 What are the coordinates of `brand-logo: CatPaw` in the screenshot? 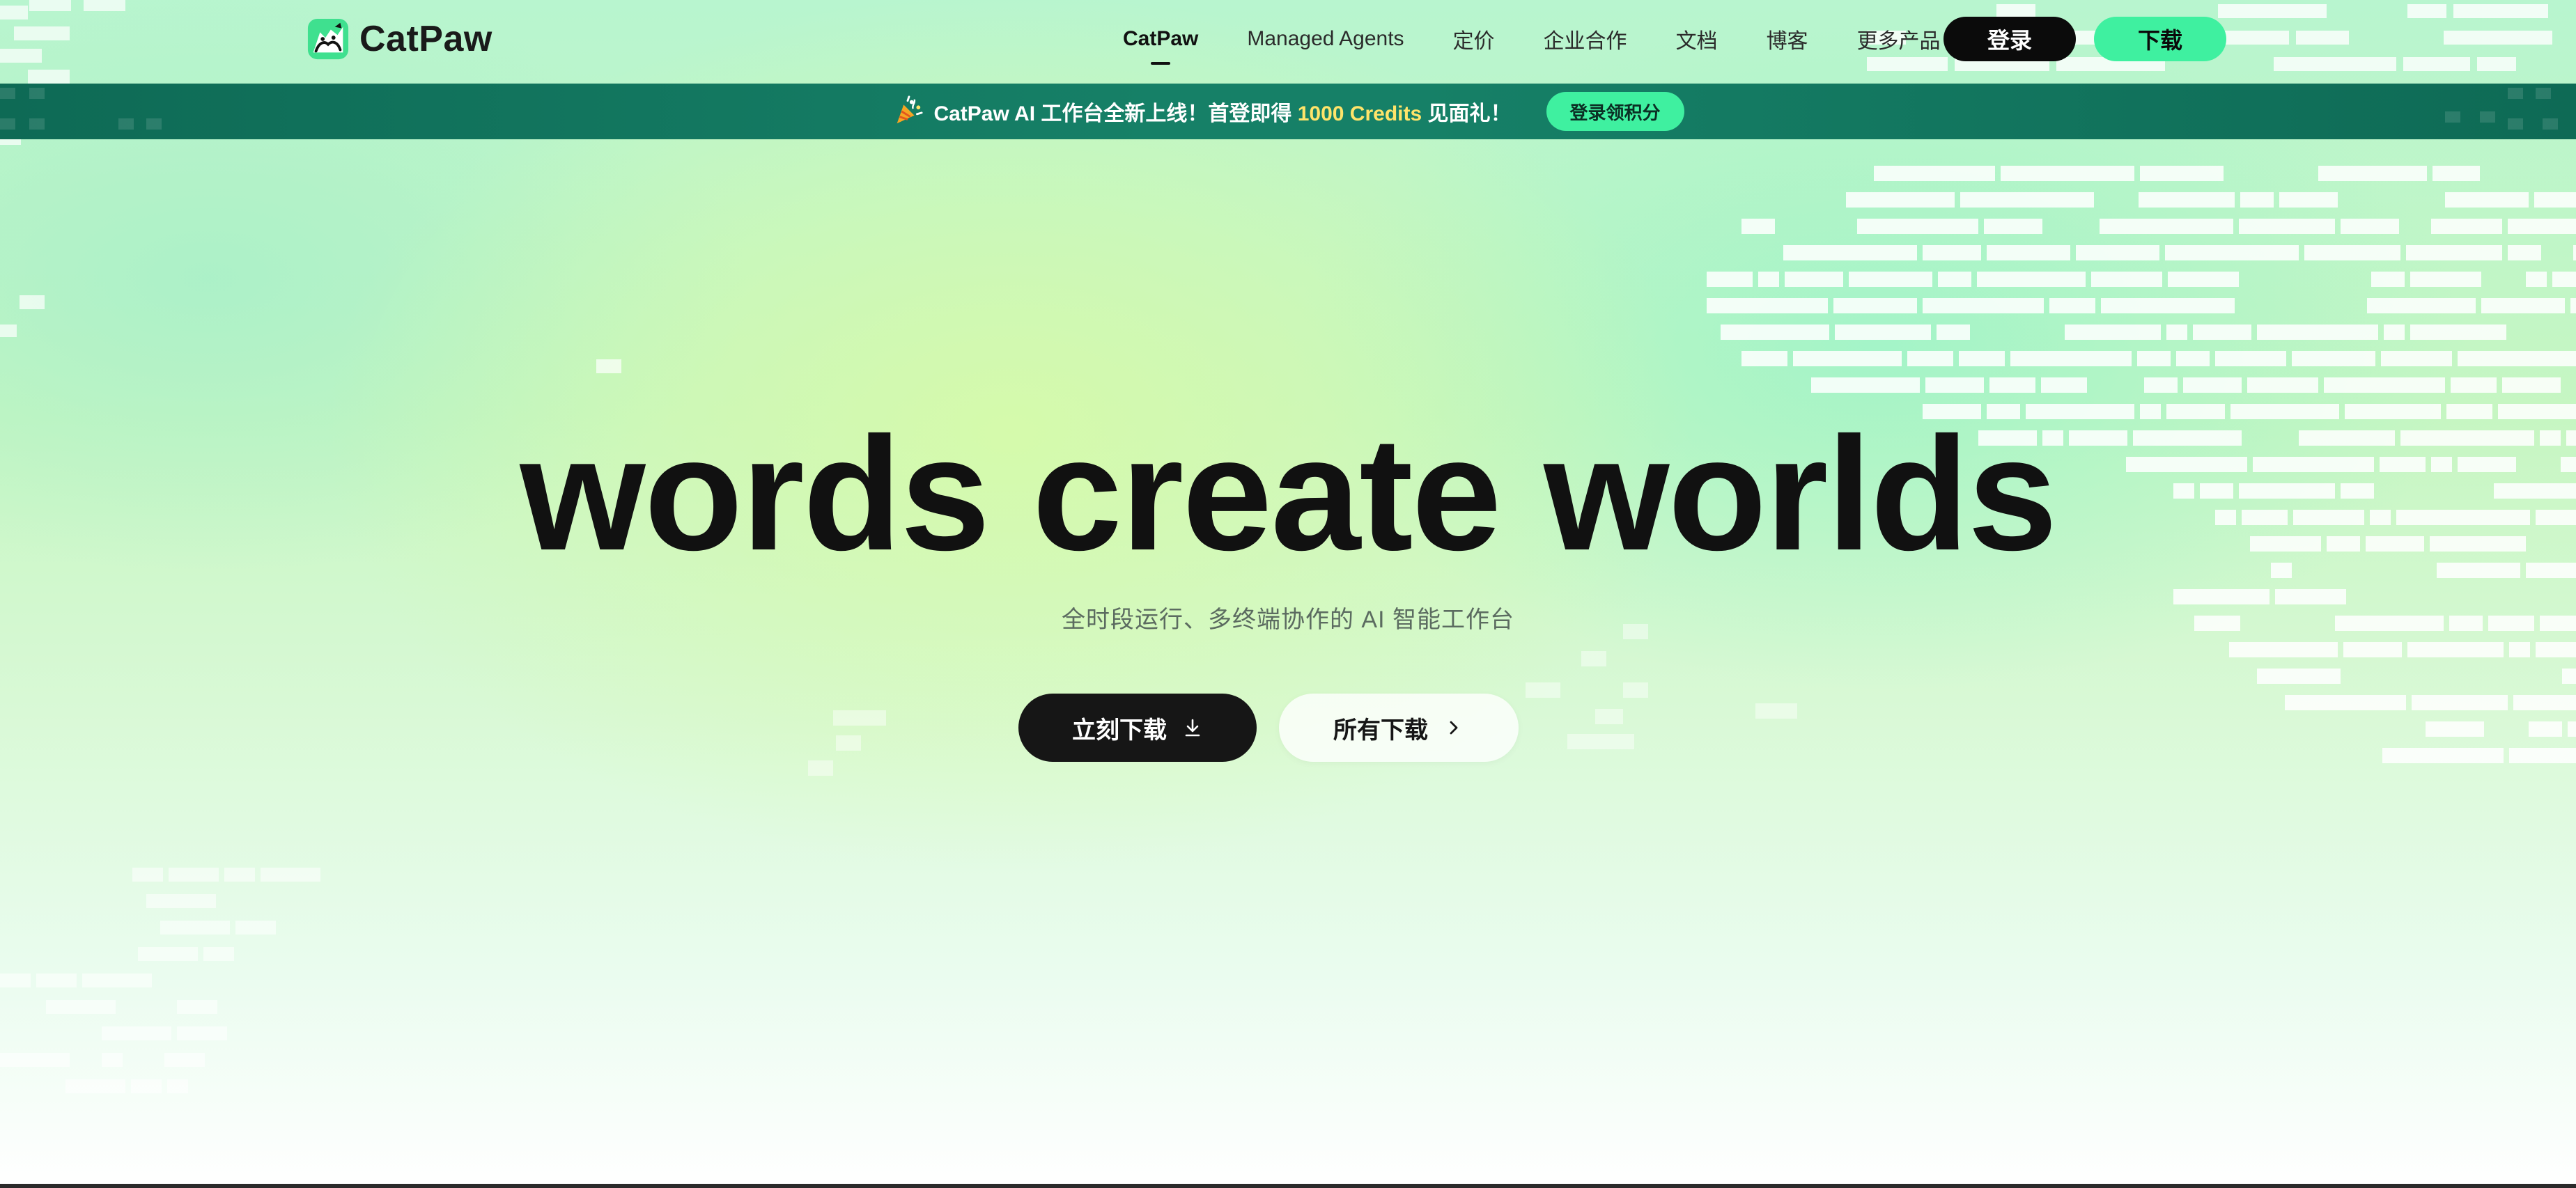 It's located at (399, 39).